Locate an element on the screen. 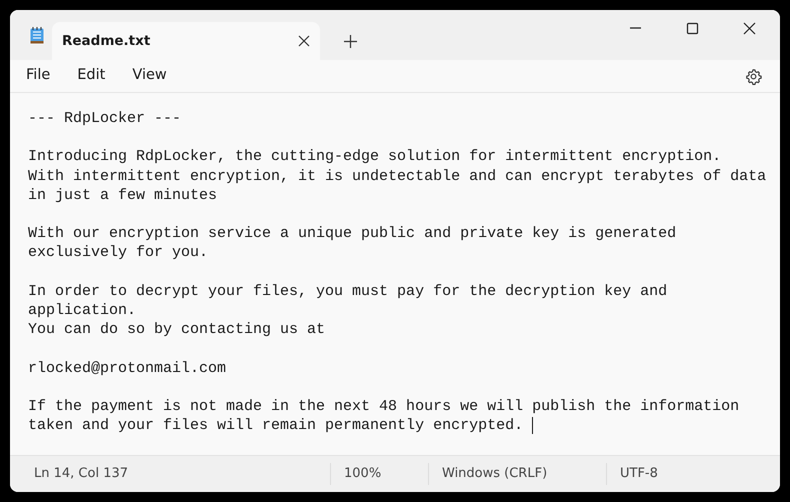 This screenshot has width=790, height=502. line-endings: Windows (CRLF) is located at coordinates (495, 474).